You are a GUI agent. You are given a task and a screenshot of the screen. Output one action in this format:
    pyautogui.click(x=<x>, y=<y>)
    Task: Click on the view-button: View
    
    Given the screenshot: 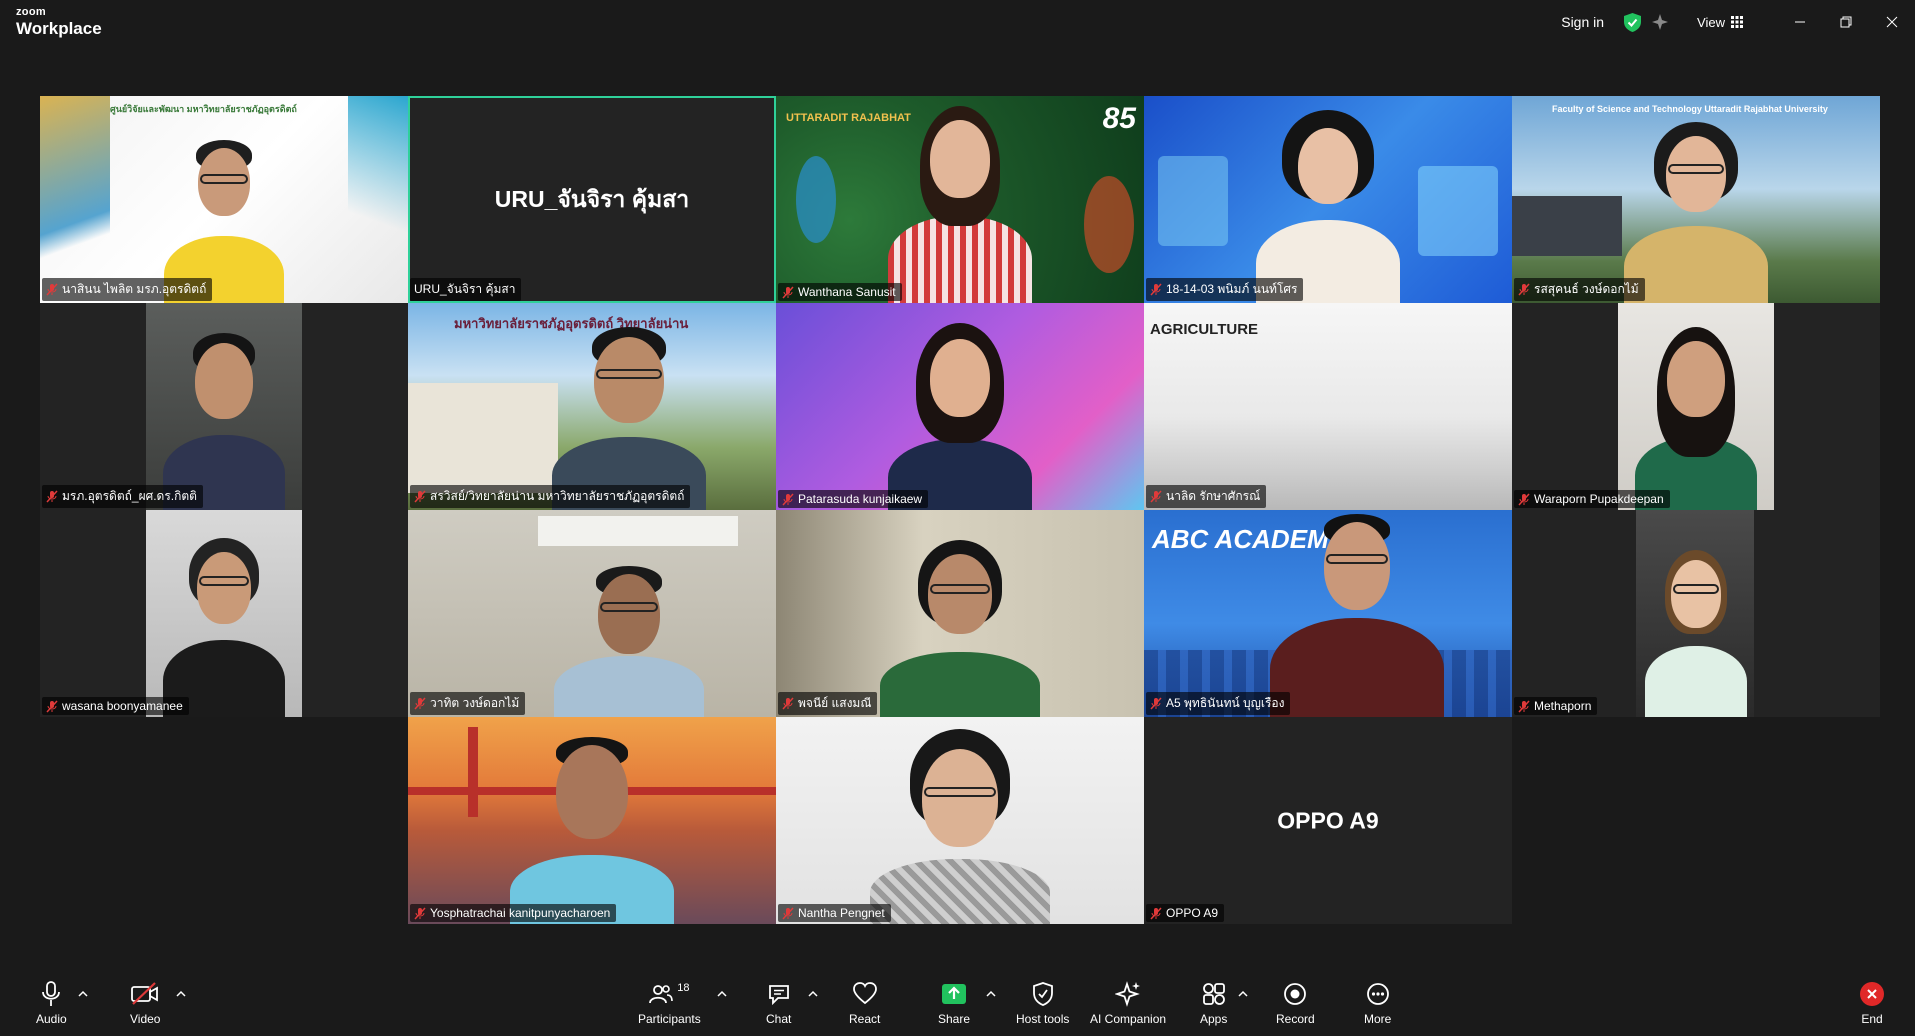 What is the action you would take?
    pyautogui.click(x=1720, y=22)
    